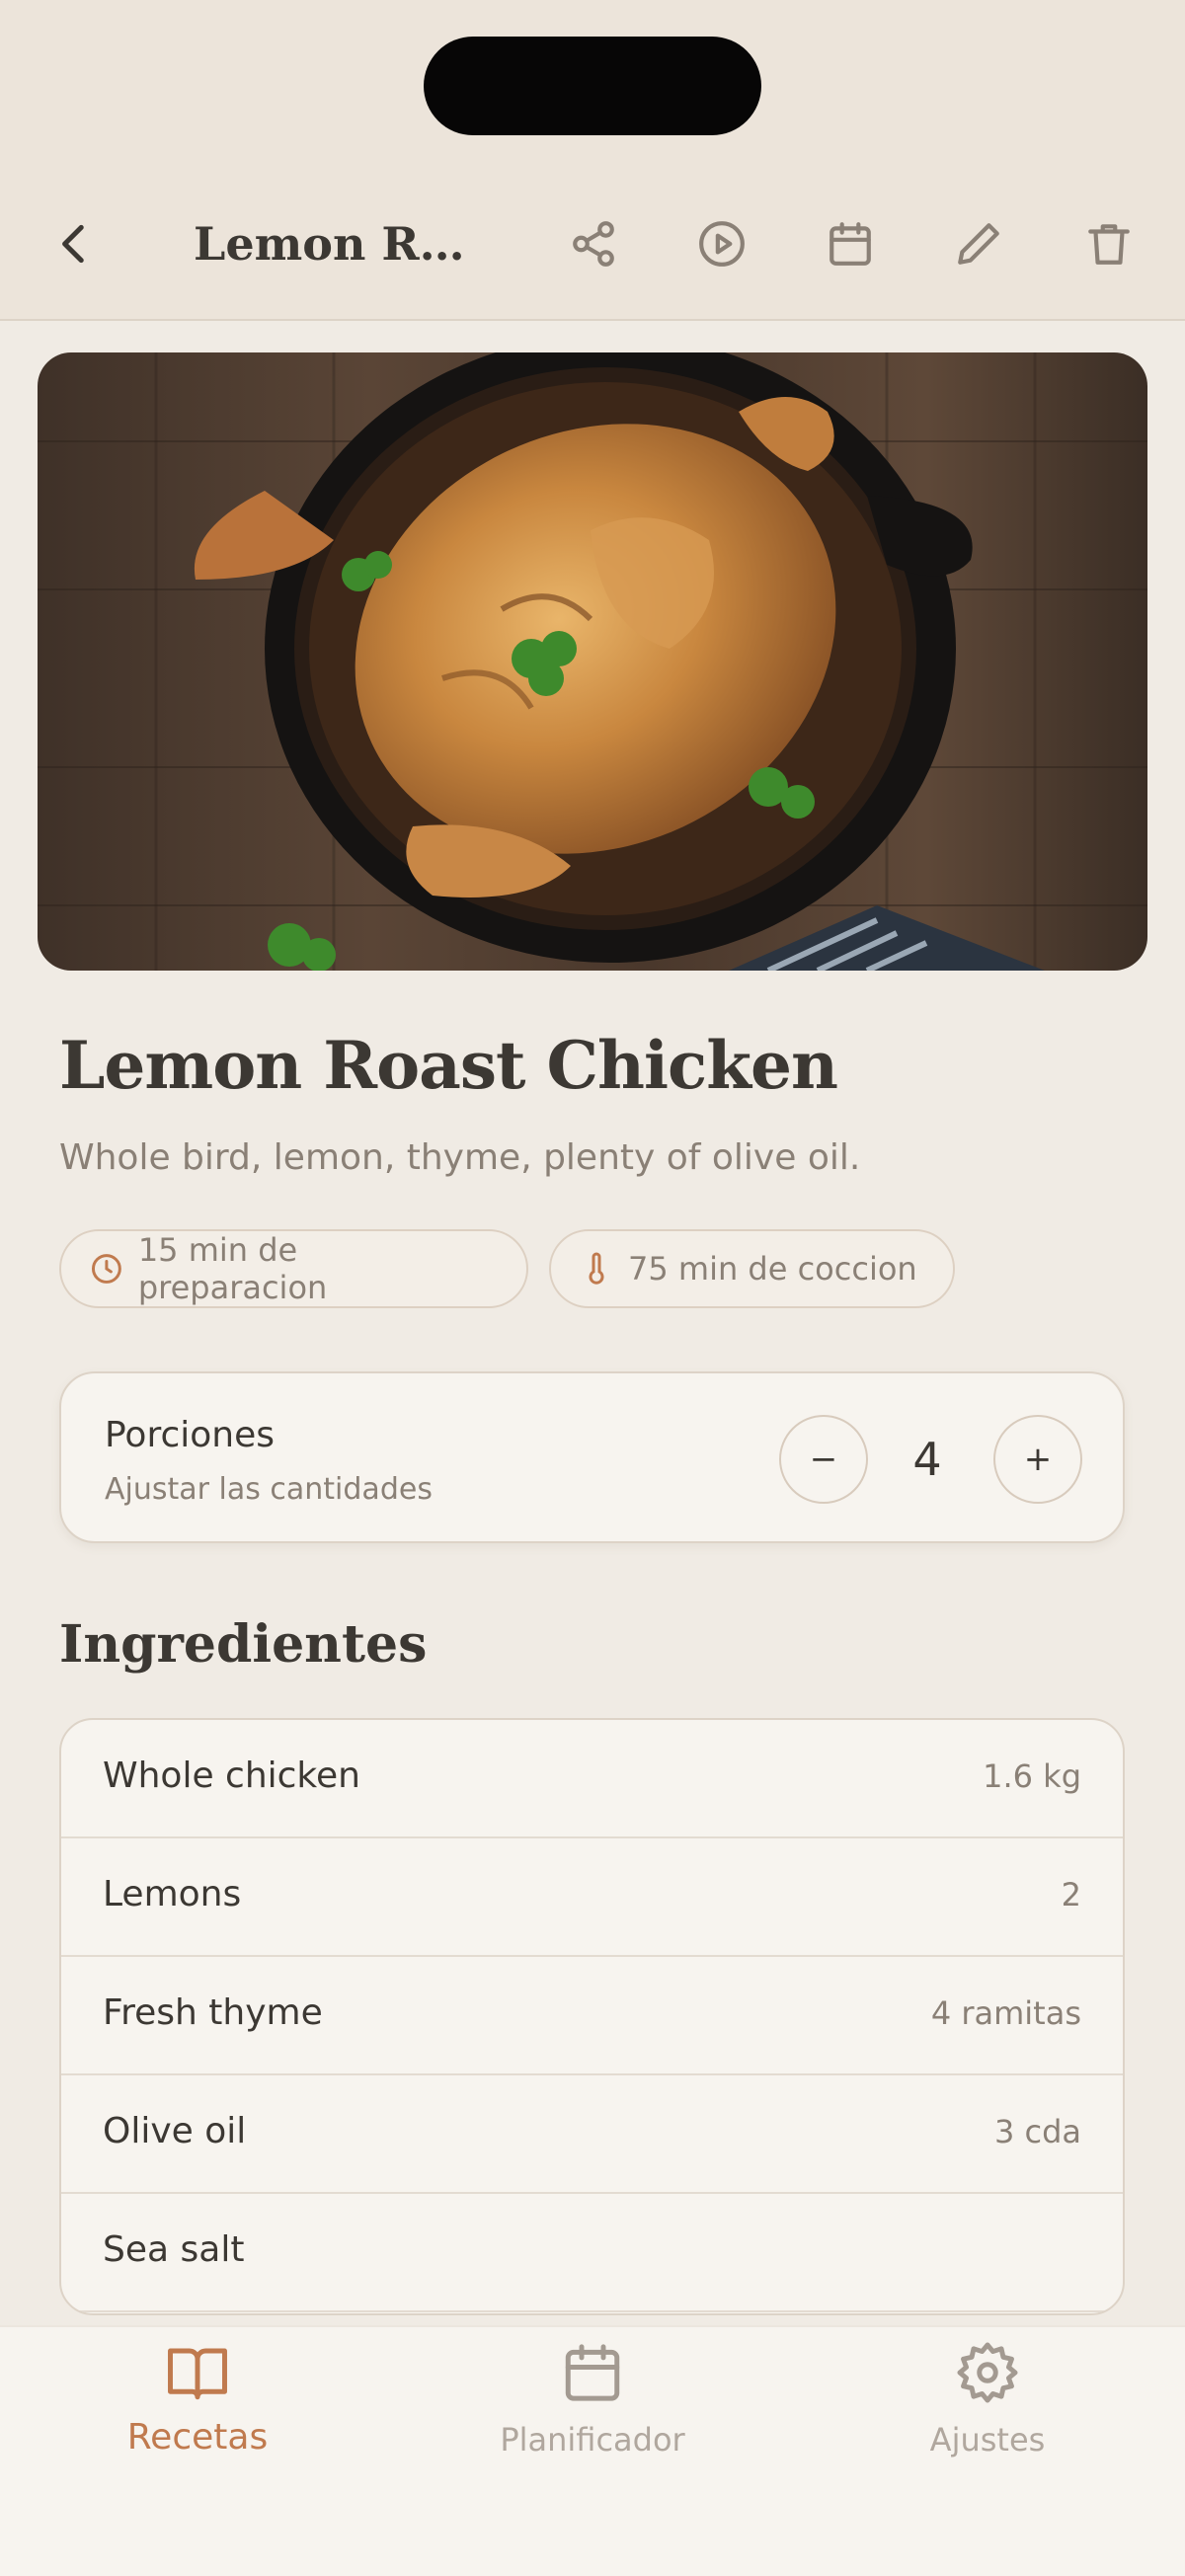  I want to click on ingredient-quantity: 2, so click(1071, 1894).